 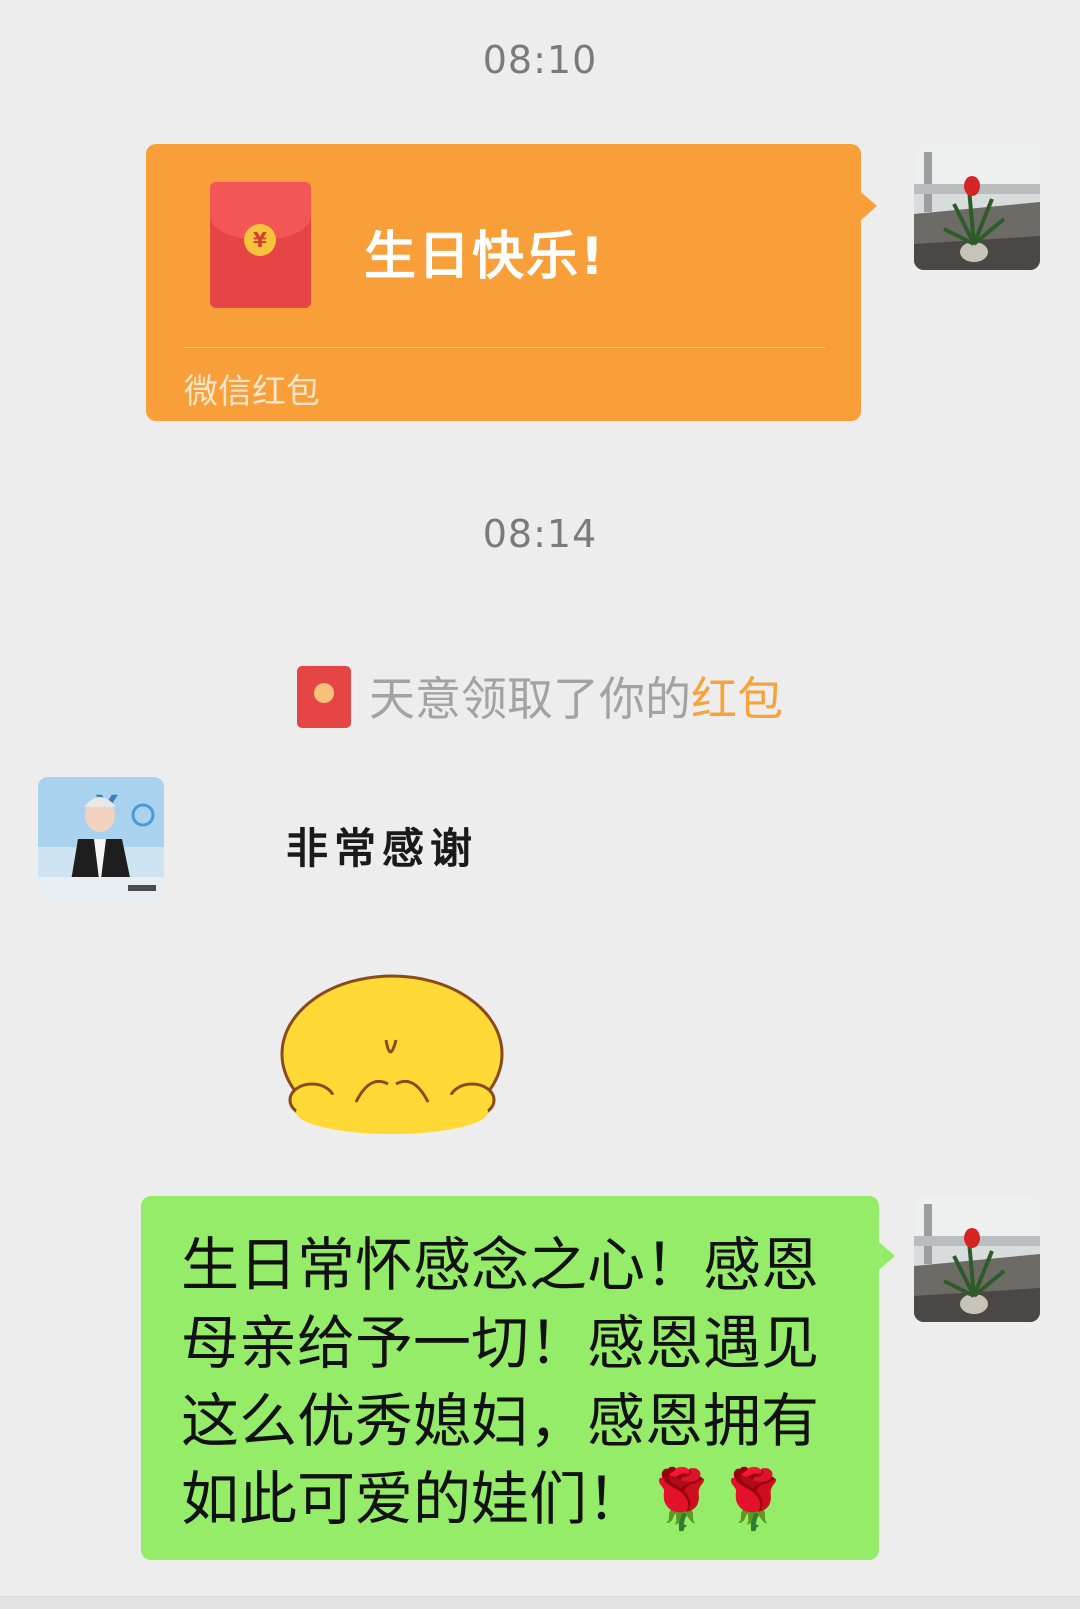 What do you see at coordinates (324, 696) in the screenshot?
I see `red-envelope-icon` at bounding box center [324, 696].